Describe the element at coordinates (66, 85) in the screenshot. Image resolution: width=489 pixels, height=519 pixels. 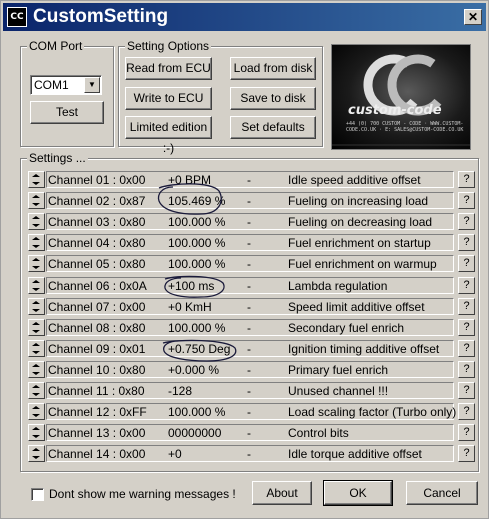
I see `com-port-select: COM1 ▼` at that location.